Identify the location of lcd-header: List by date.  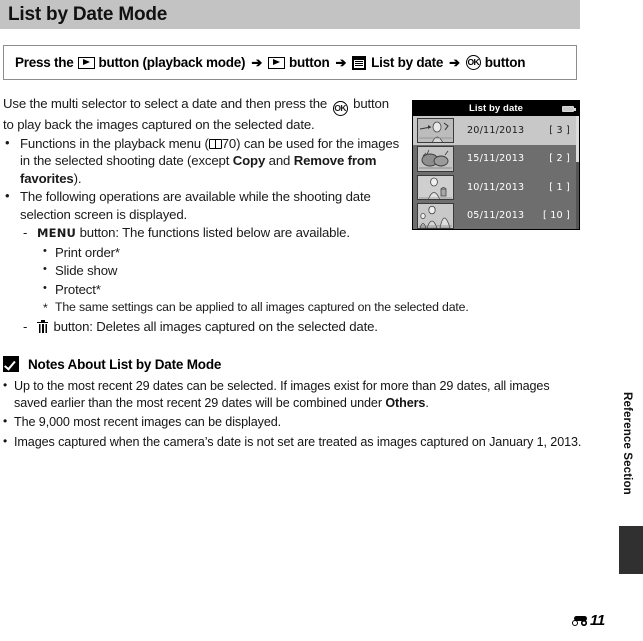
(496, 108).